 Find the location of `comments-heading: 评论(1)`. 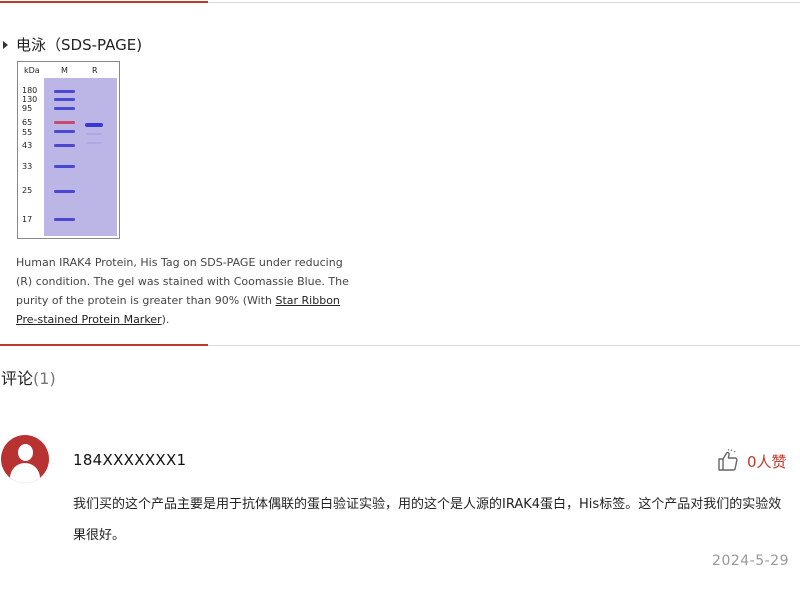

comments-heading: 评论(1) is located at coordinates (28, 377).